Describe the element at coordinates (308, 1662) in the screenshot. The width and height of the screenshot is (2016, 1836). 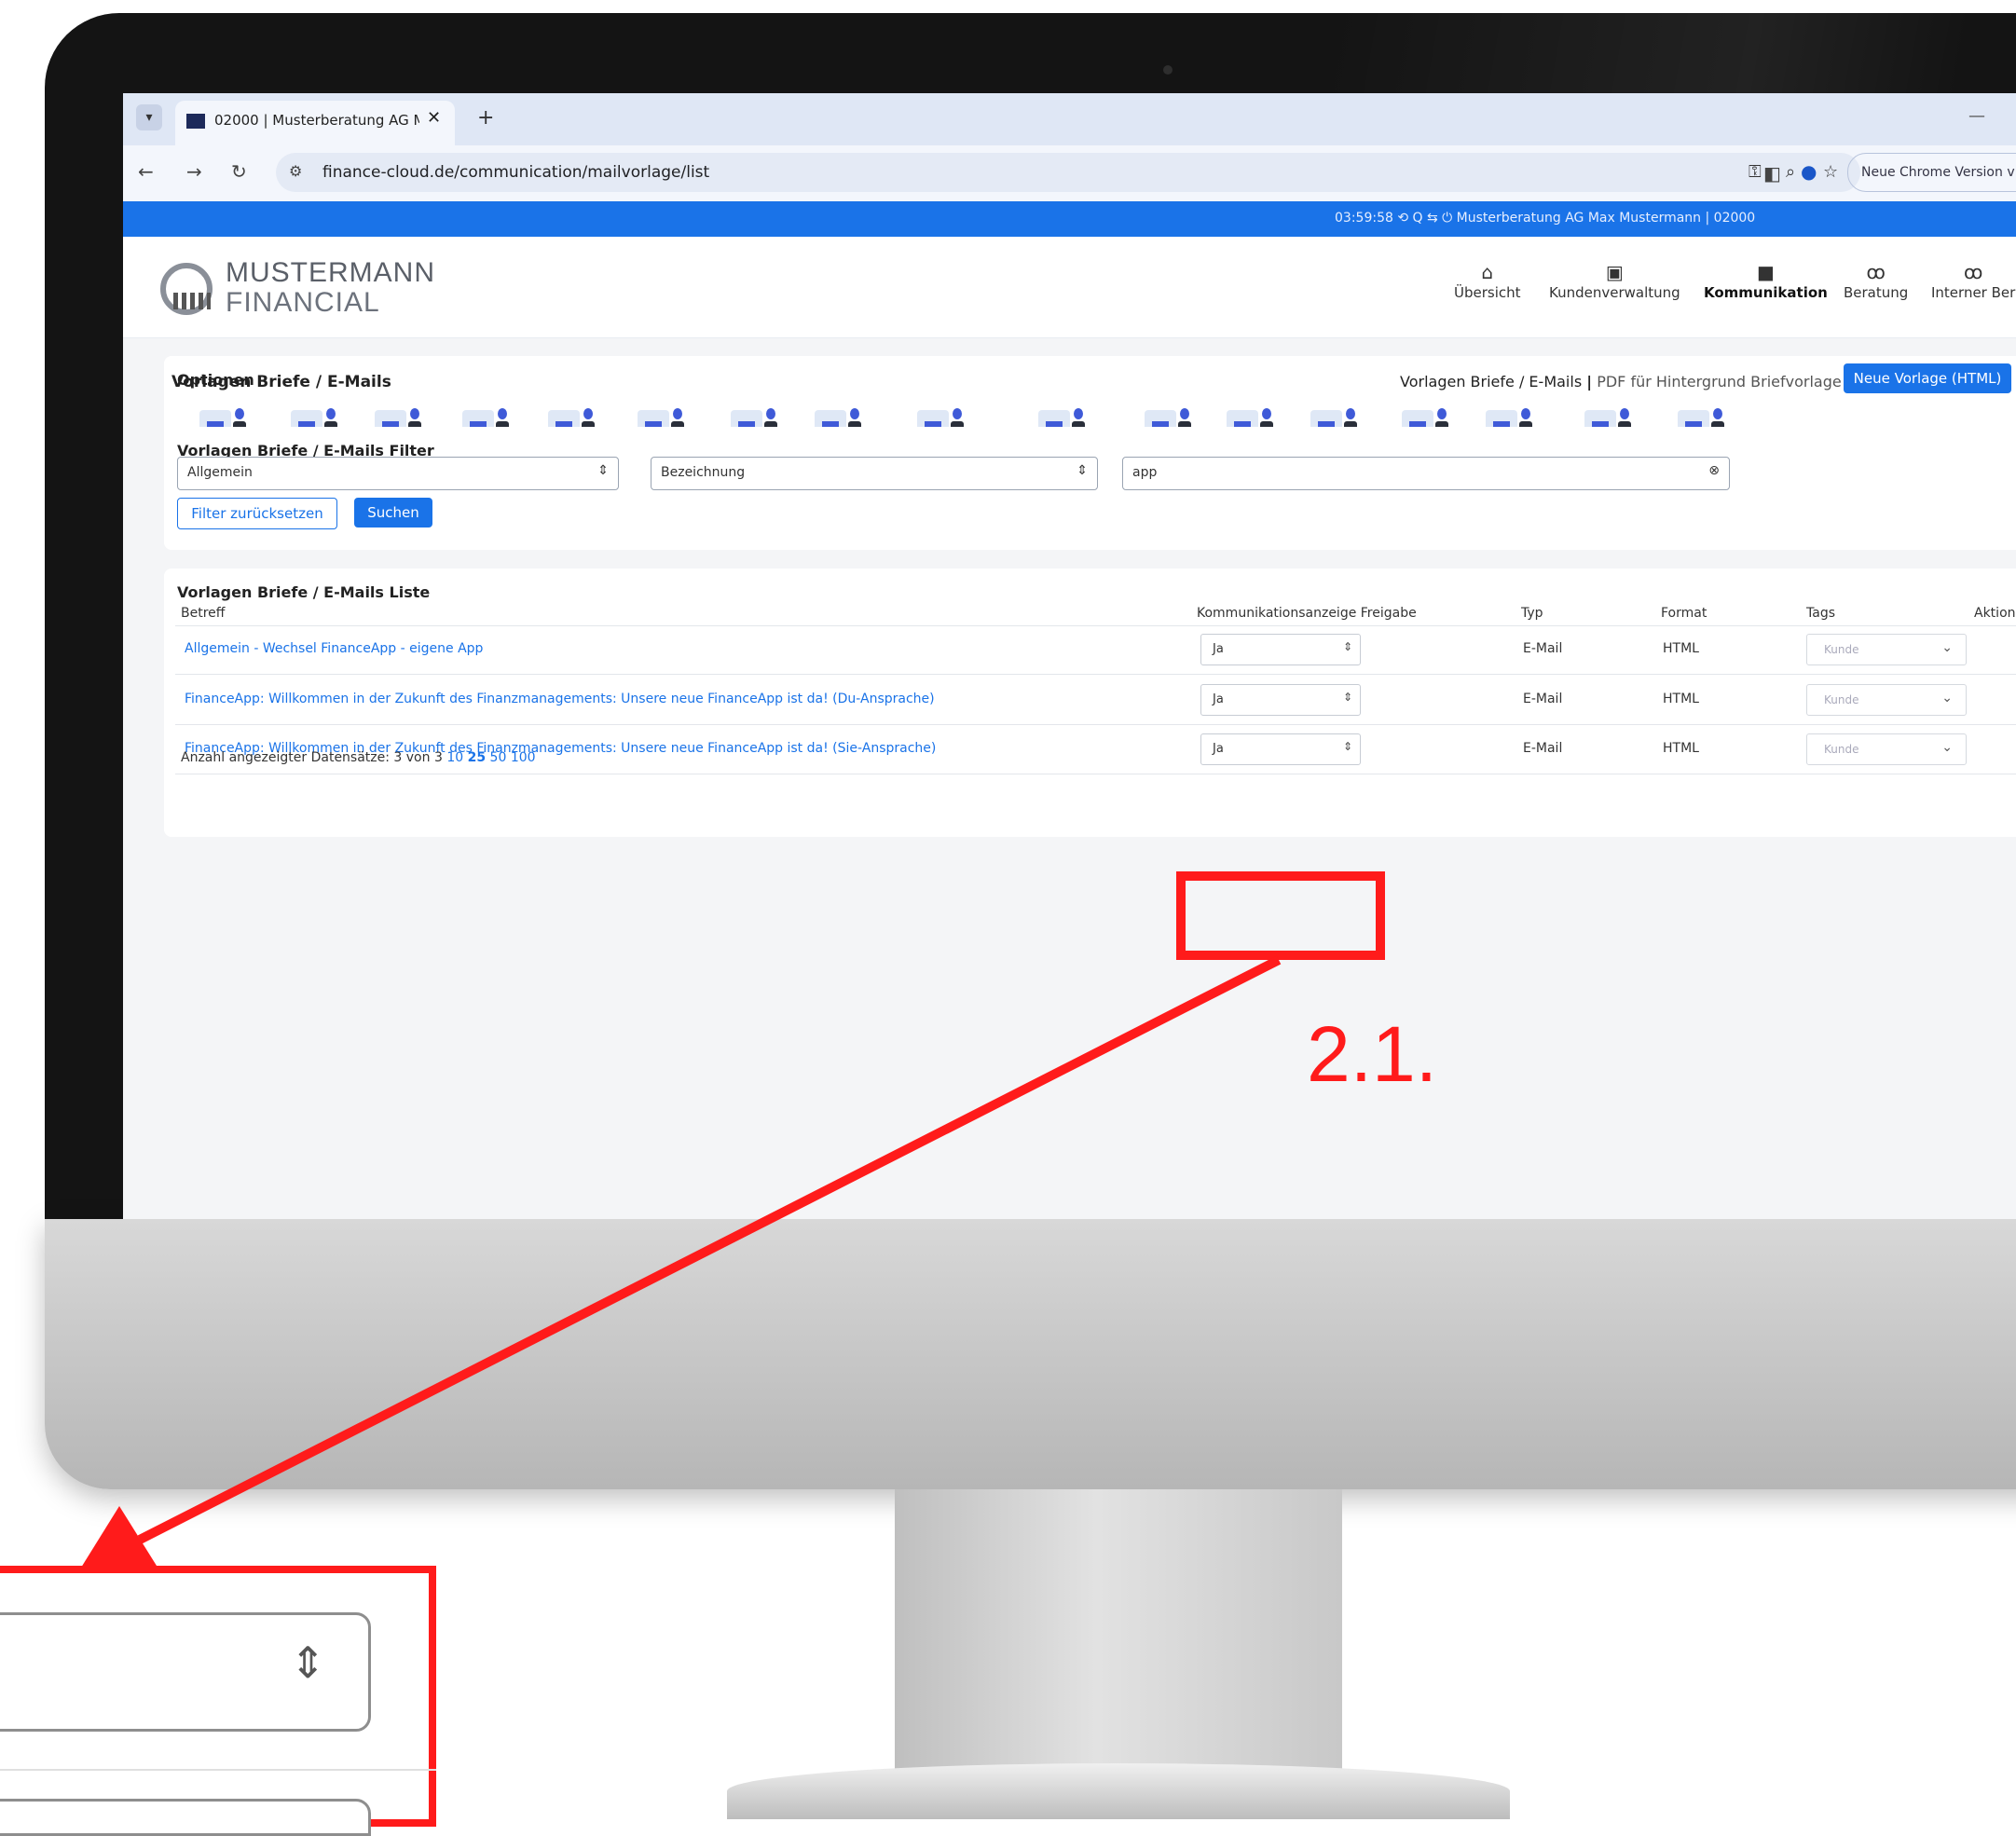
I see `select-arrow-icon: ⇕` at that location.